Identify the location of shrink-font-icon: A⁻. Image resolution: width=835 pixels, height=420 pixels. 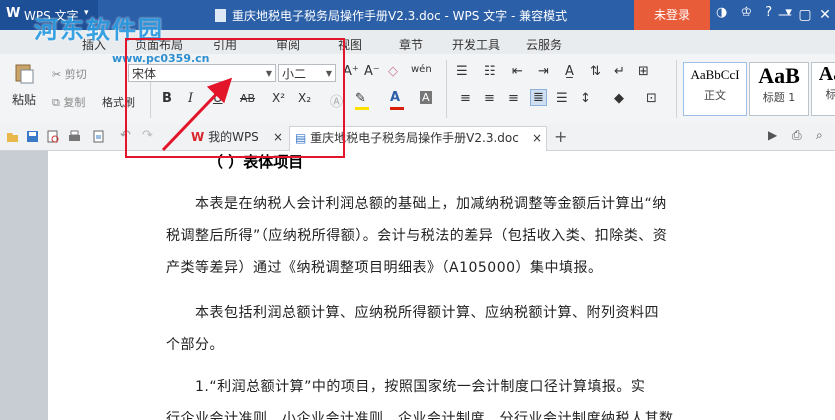
(372, 71).